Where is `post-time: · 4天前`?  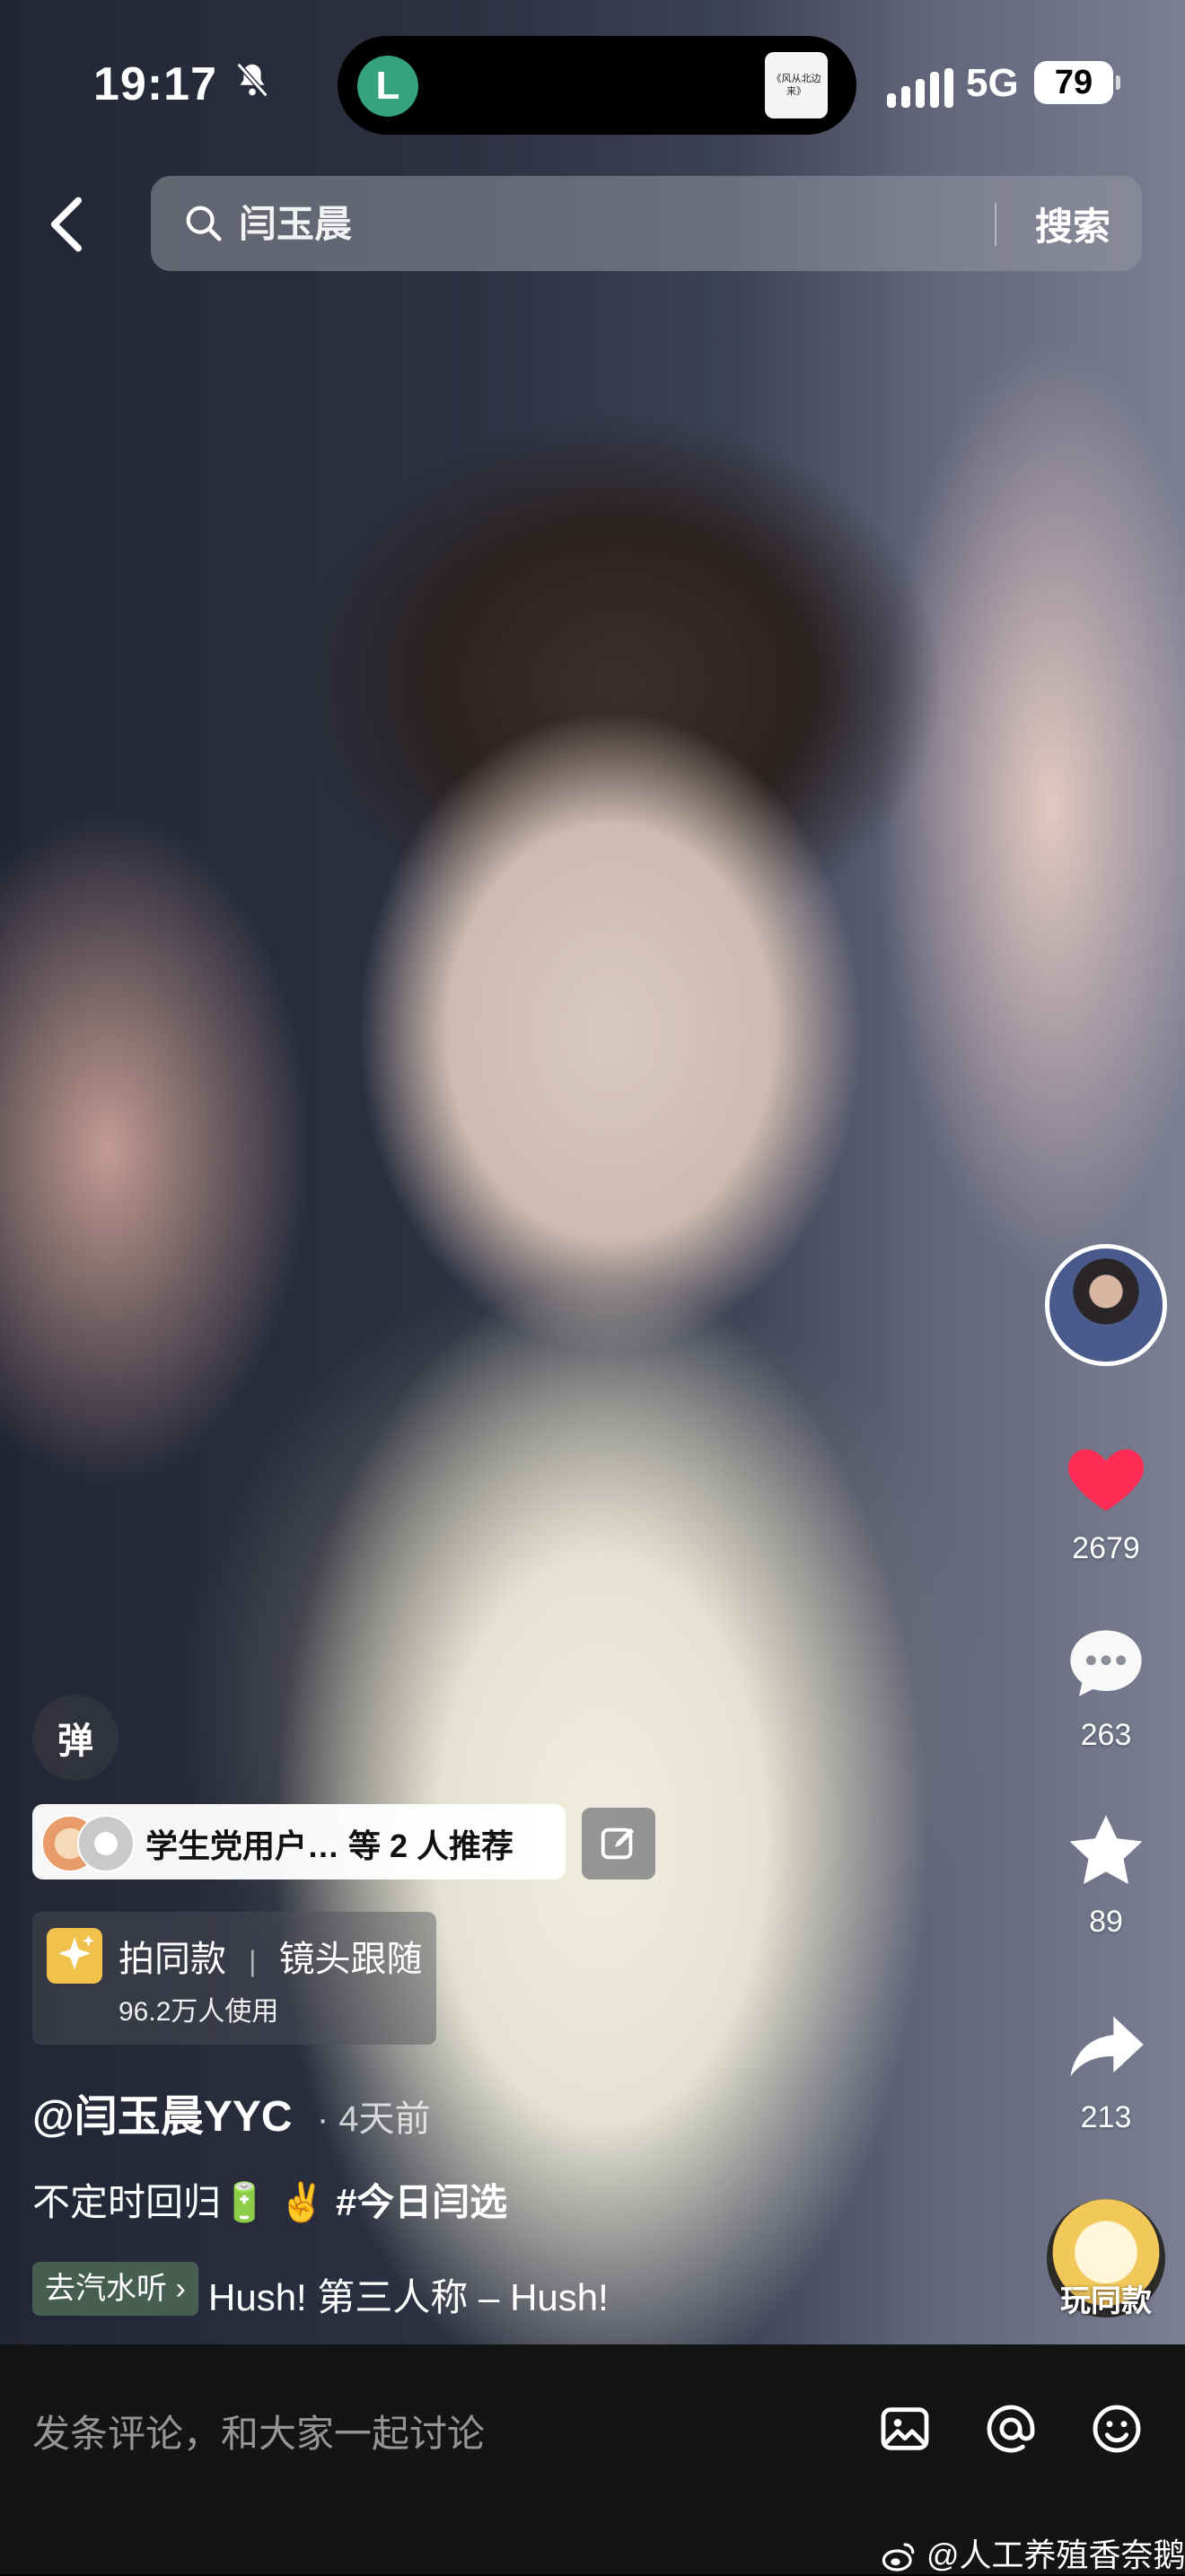
post-time: · 4天前 is located at coordinates (373, 2119).